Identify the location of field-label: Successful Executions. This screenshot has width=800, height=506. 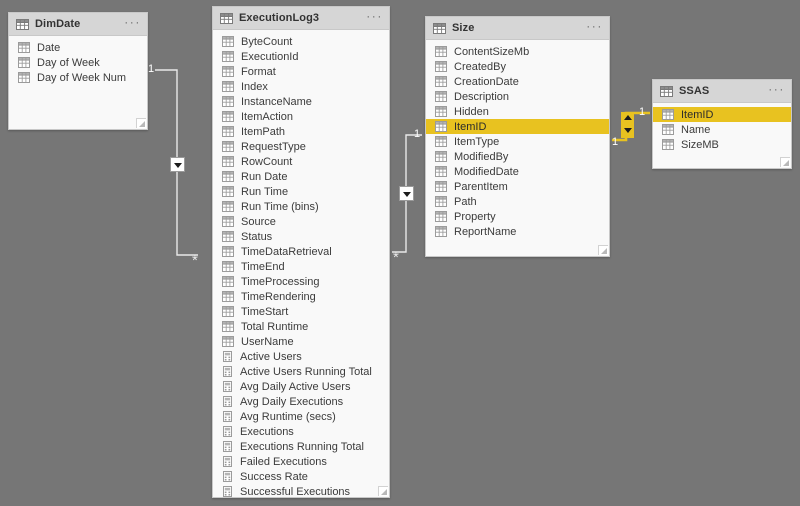
(295, 491).